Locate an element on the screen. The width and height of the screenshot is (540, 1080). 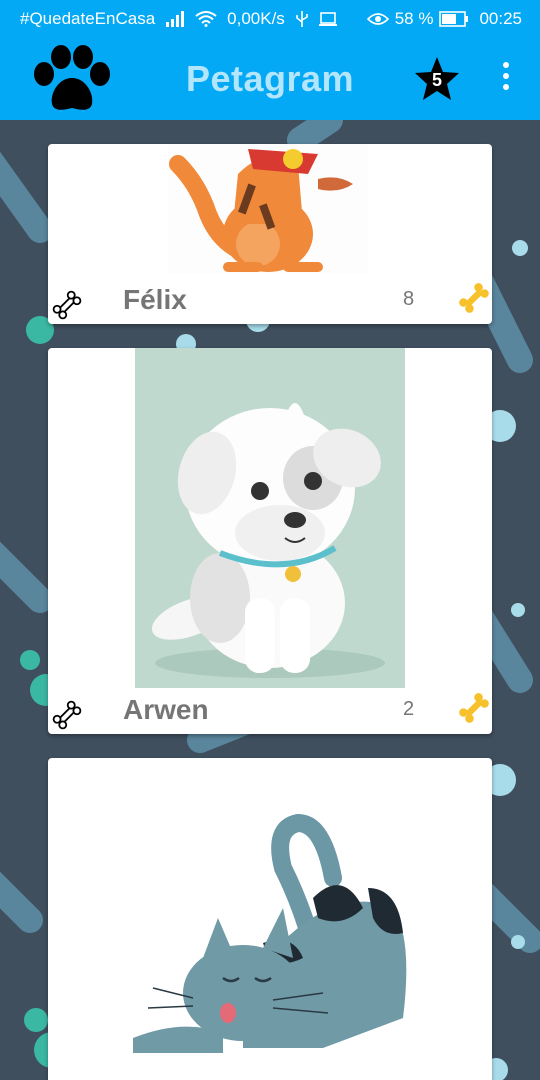
status-bar: #QuedateEnCasa 0,00K/s 58 % 00:25 is located at coordinates (270, 19).